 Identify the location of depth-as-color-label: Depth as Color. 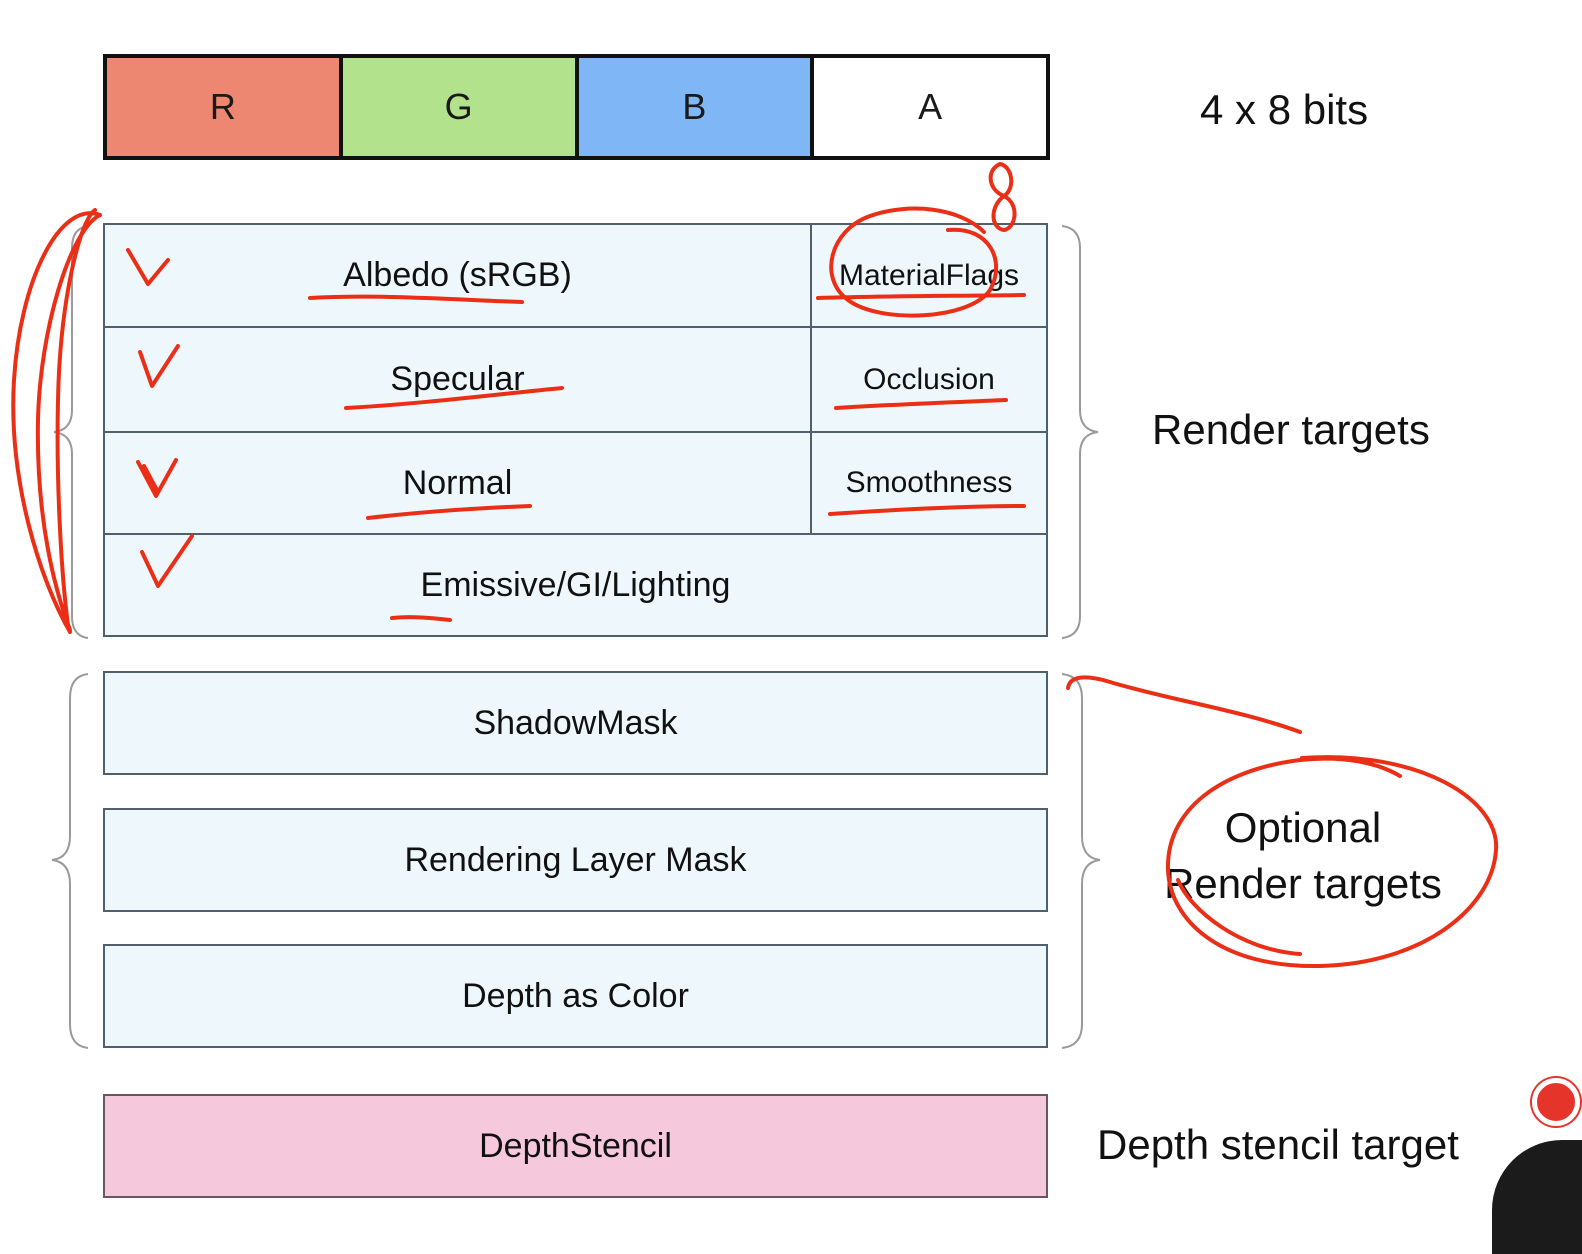
(575, 995).